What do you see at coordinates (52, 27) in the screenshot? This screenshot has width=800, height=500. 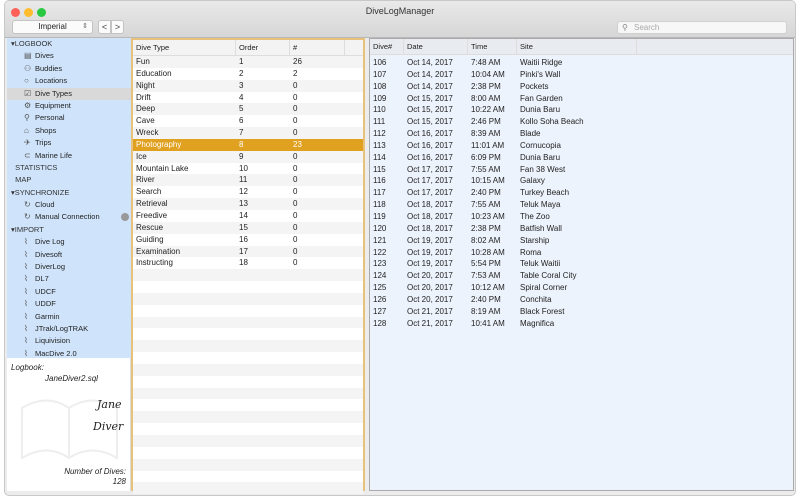 I see `units-select: Imperial ⇕` at bounding box center [52, 27].